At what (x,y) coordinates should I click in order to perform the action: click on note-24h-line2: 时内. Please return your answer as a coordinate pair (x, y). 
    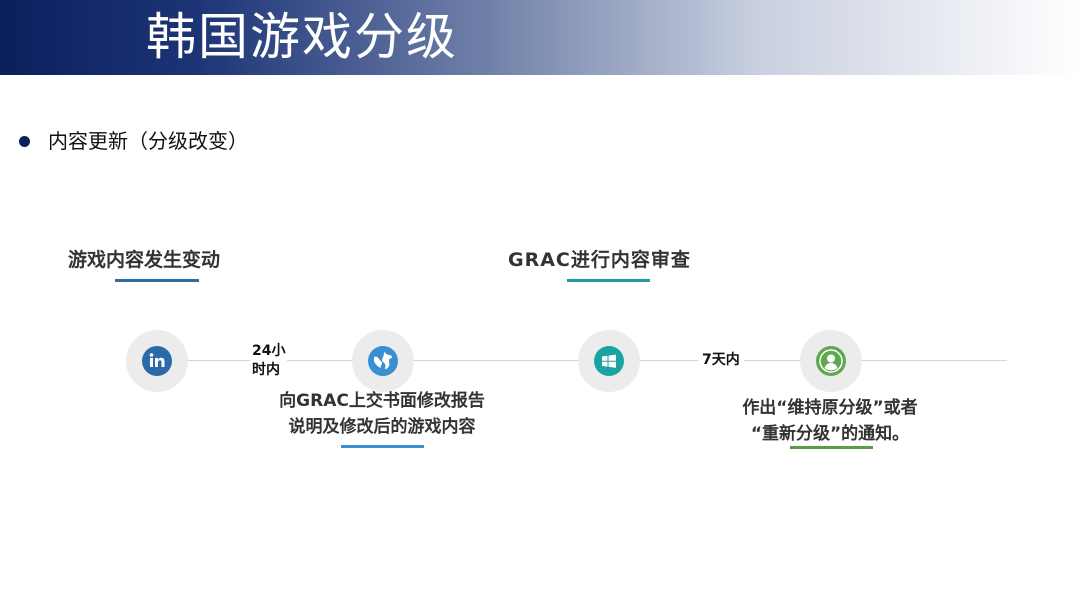
    Looking at the image, I should click on (266, 370).